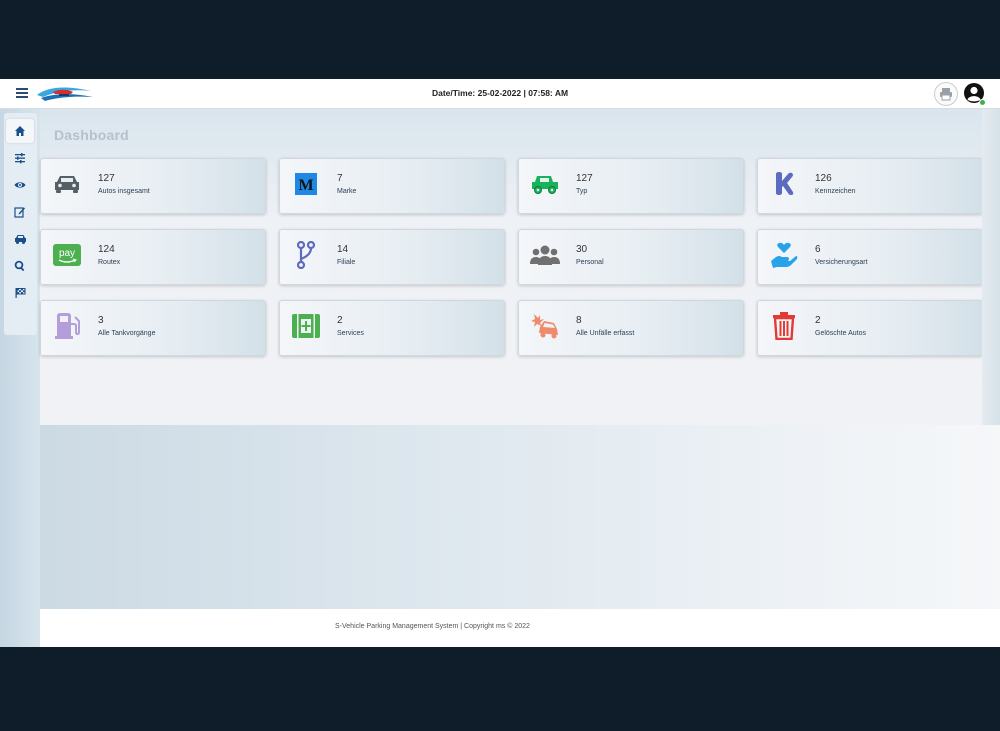 This screenshot has width=1000, height=731. I want to click on stat-label: Gelöschte Autos, so click(840, 333).